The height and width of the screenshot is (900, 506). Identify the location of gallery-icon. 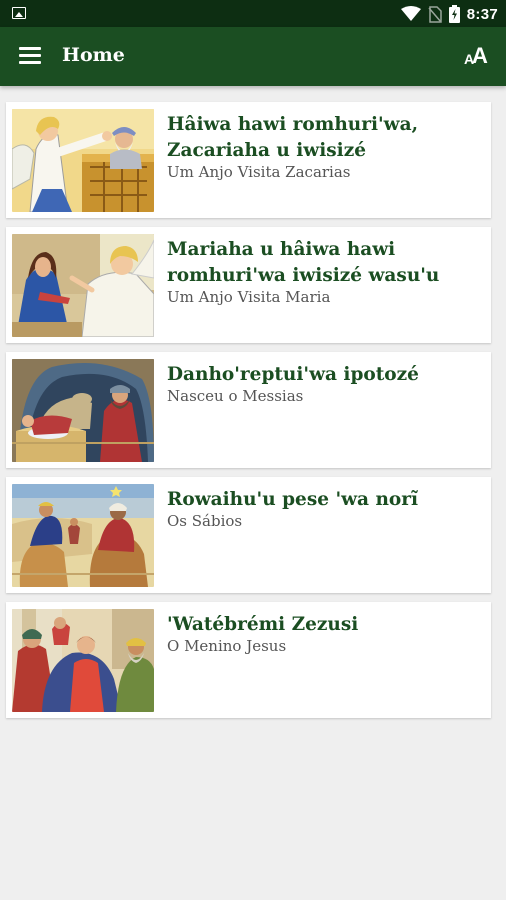
(19, 13).